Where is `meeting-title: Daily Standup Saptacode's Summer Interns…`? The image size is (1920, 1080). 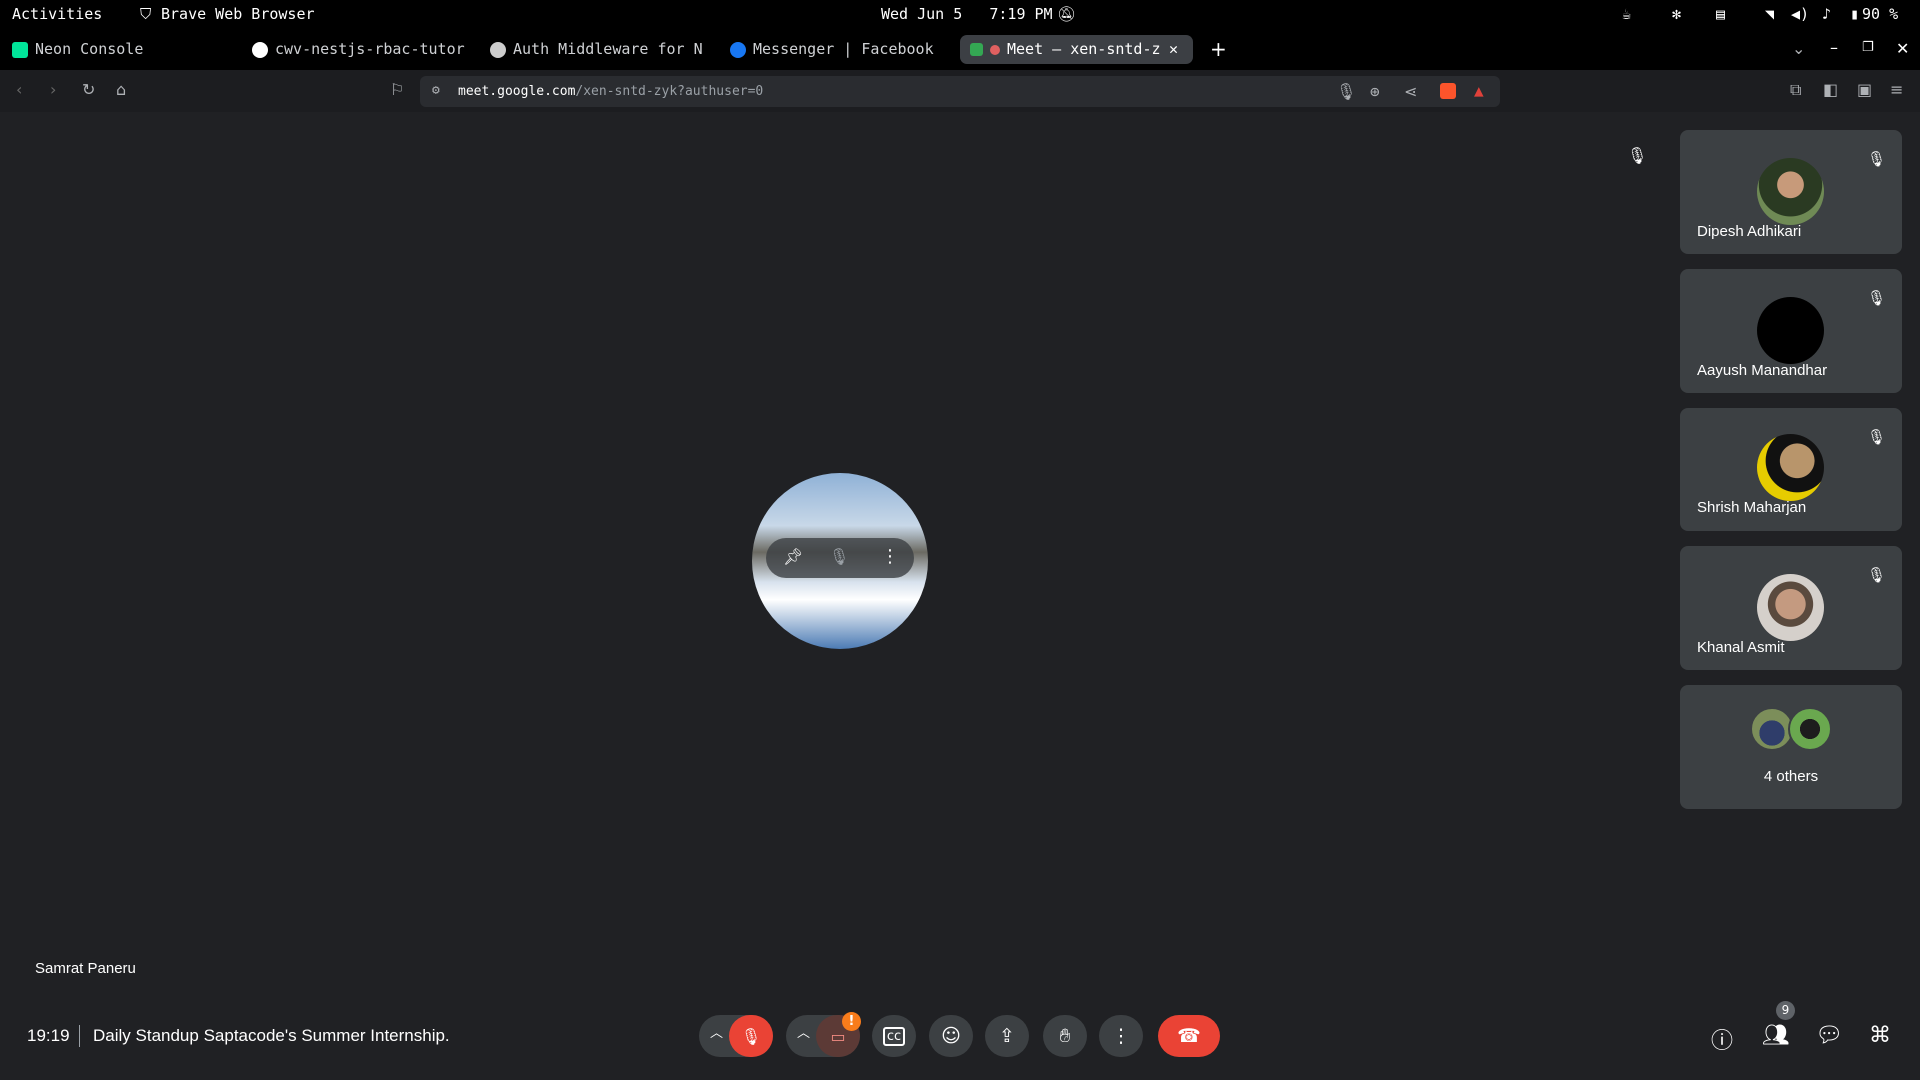 meeting-title: Daily Standup Saptacode's Summer Interns… is located at coordinates (271, 1035).